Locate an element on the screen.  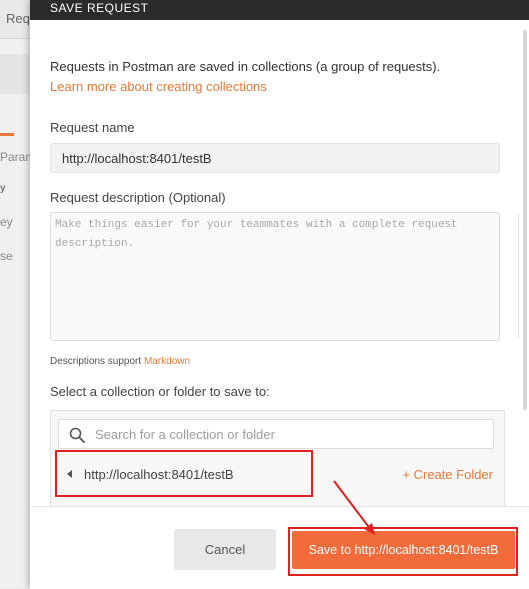
description-scrollbar is located at coordinates (518, 276).